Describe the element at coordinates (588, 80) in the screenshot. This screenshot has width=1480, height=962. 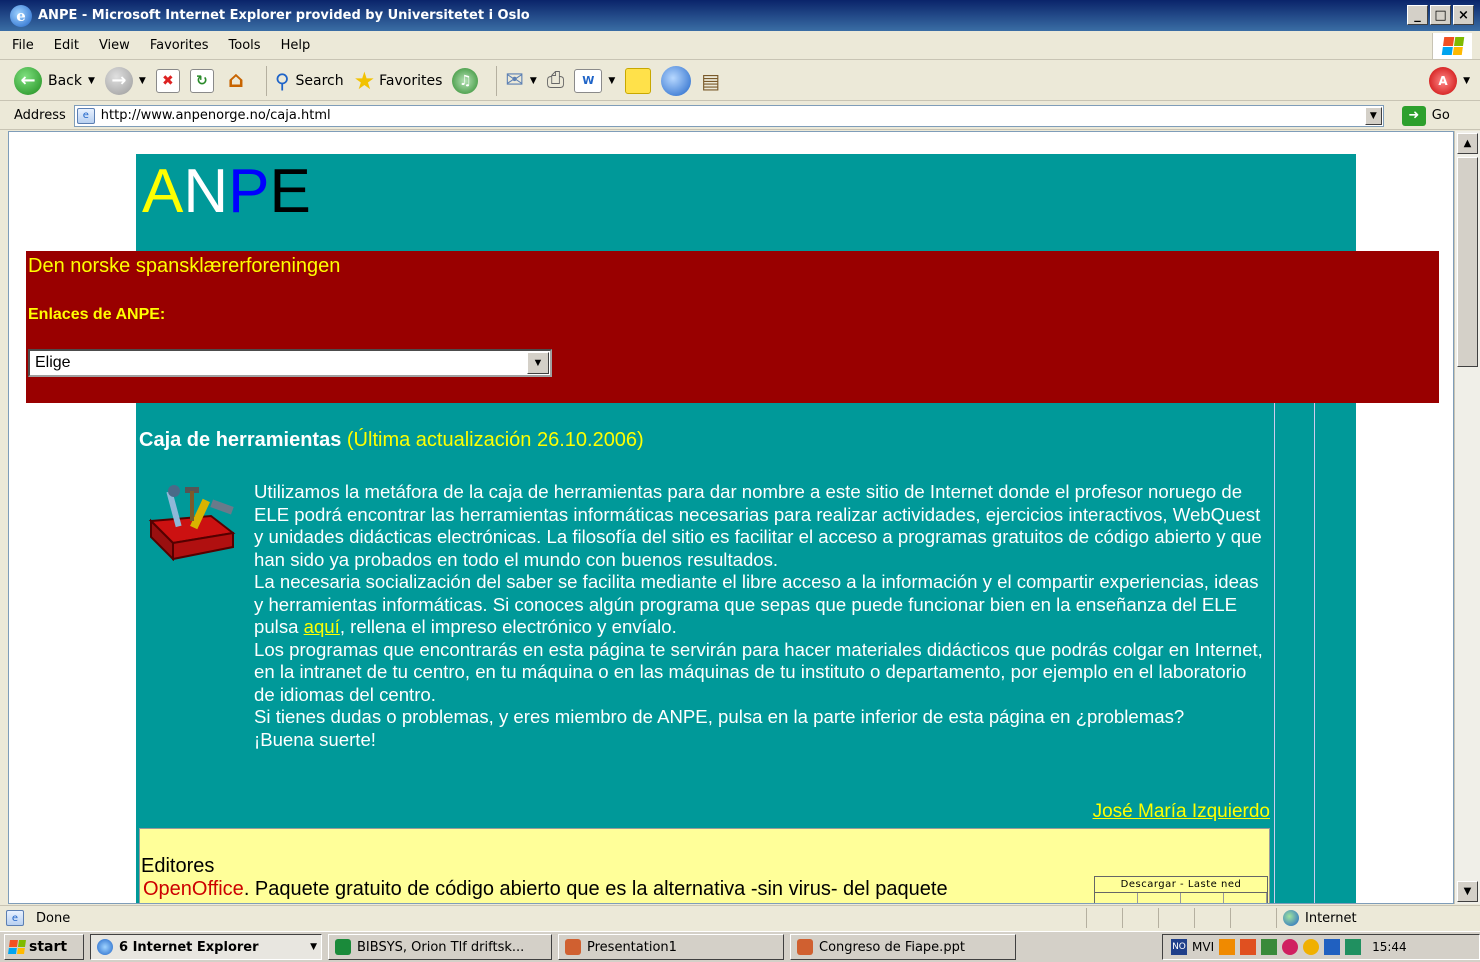
I see `word-icon: W` at that location.